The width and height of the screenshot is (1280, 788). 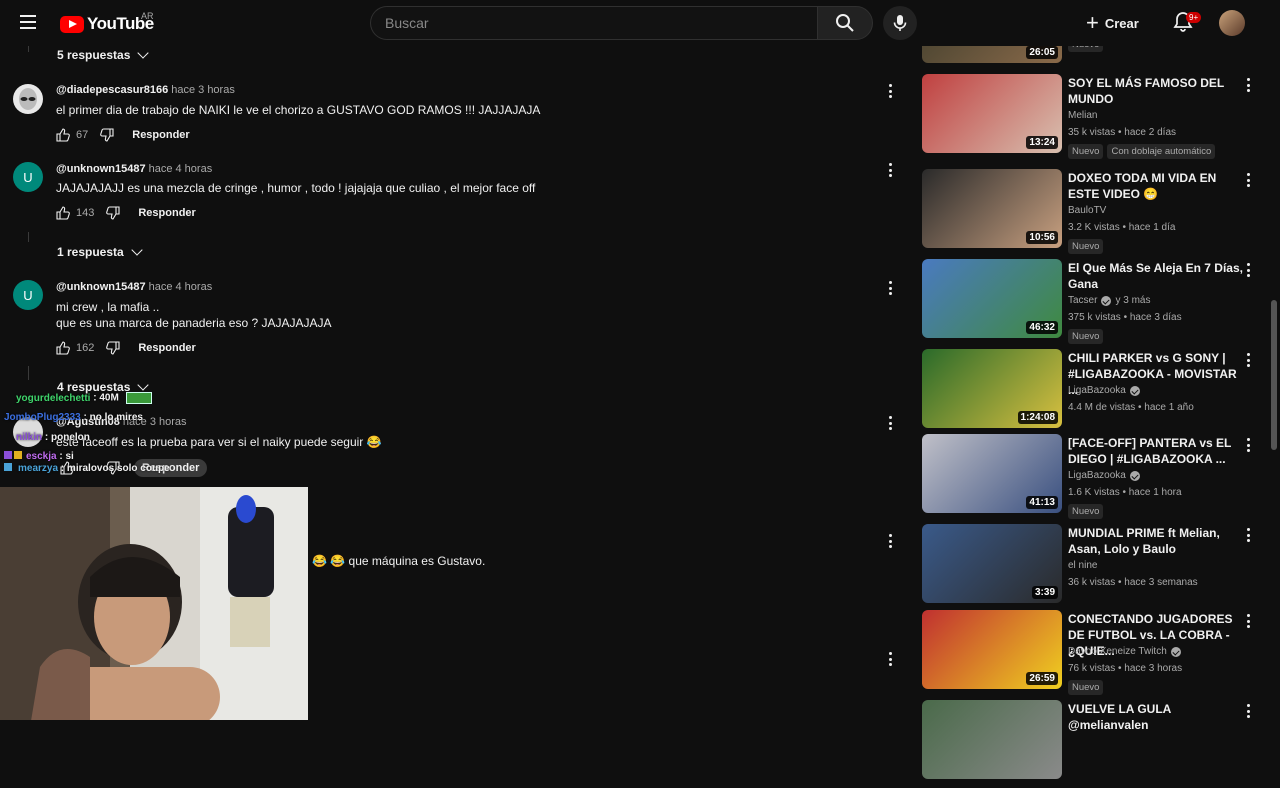 I want to click on video-duration: 46:32, so click(x=1042, y=327).